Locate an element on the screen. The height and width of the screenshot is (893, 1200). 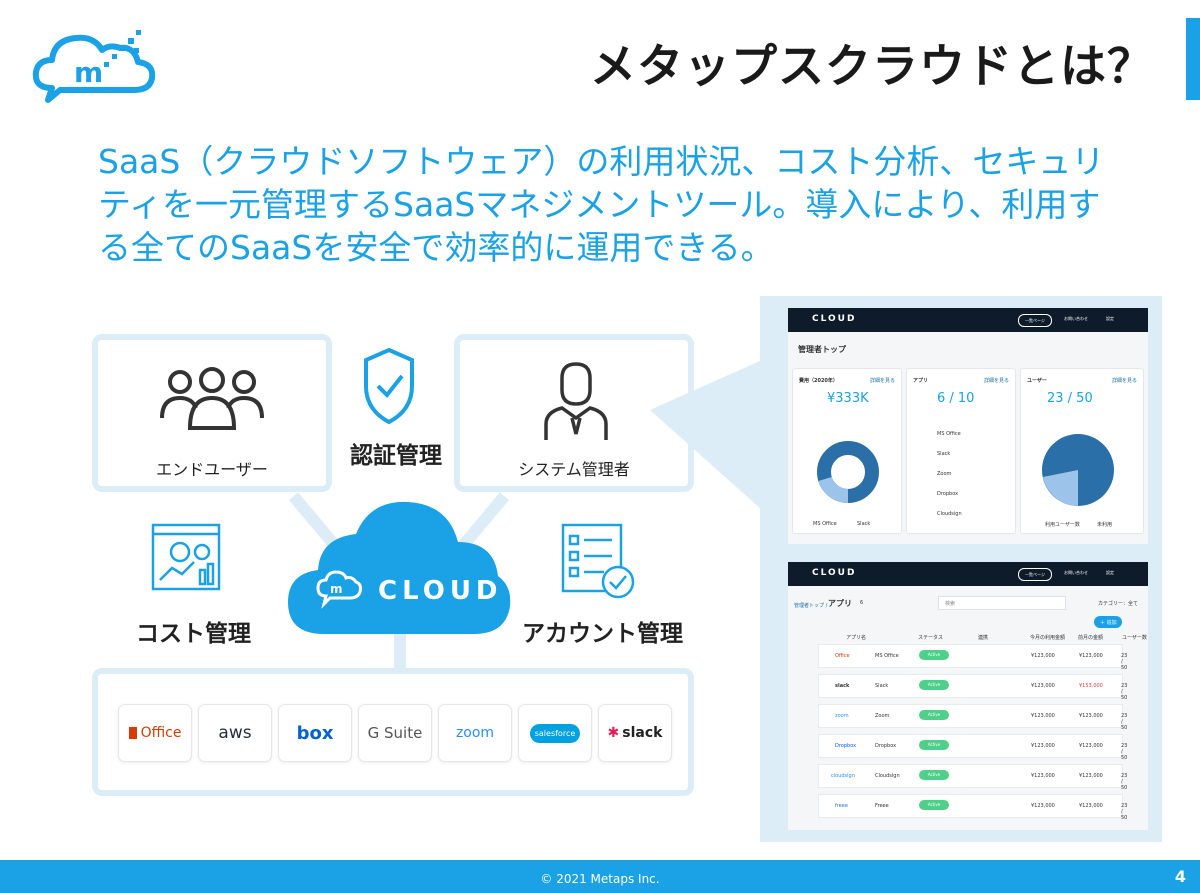
add-button-label: ＋ 追加 is located at coordinates (1108, 623).